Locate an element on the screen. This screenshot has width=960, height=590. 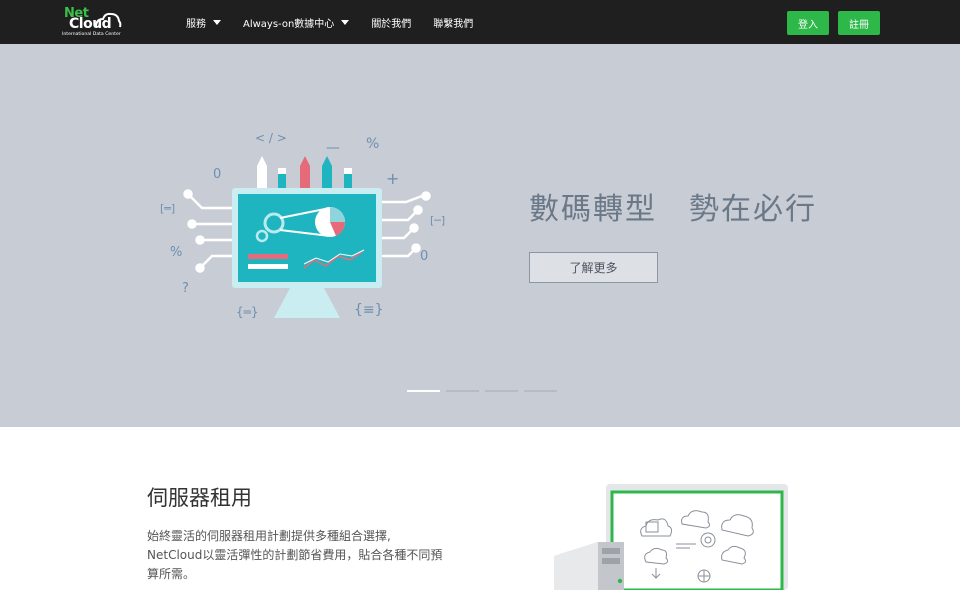
login-button: 登入 is located at coordinates (808, 23).